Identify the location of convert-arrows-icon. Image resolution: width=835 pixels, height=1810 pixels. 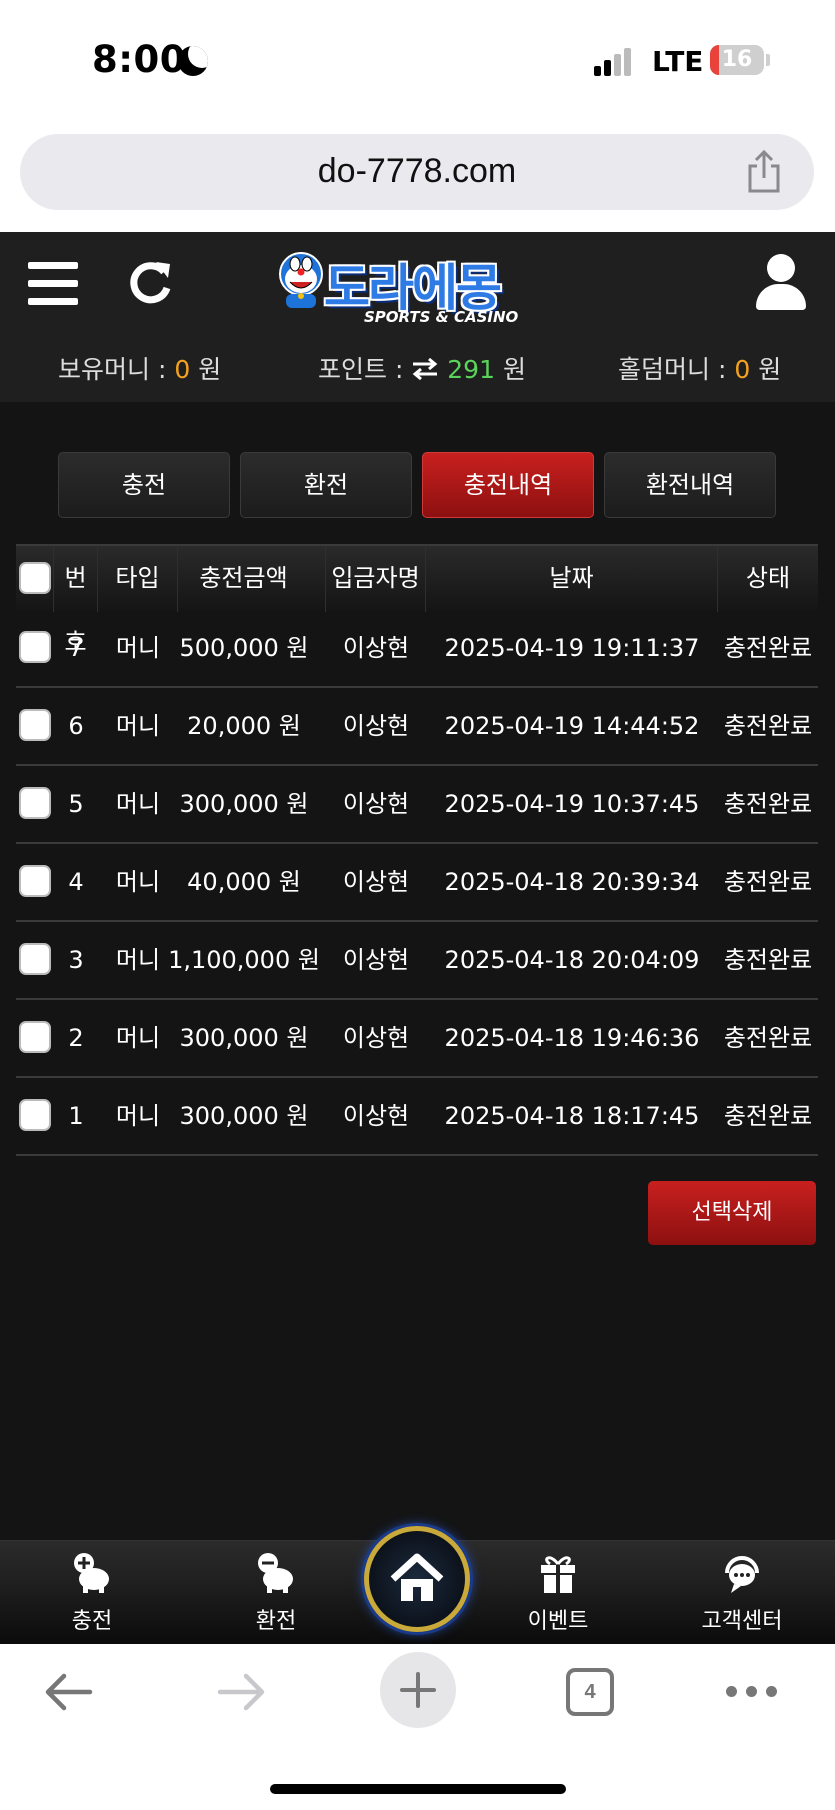
(425, 369).